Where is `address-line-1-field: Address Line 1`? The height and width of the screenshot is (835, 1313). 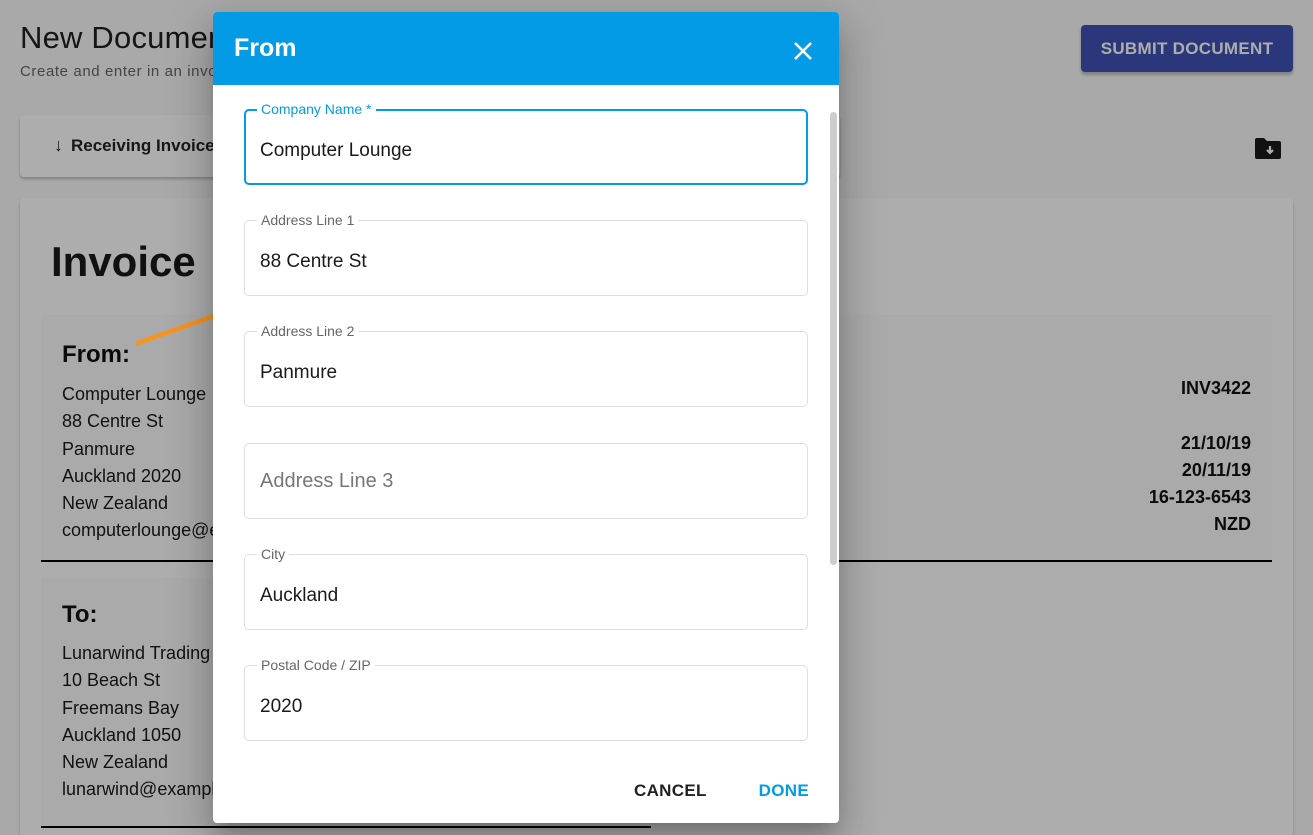
address-line-1-field: Address Line 1 is located at coordinates (526, 253).